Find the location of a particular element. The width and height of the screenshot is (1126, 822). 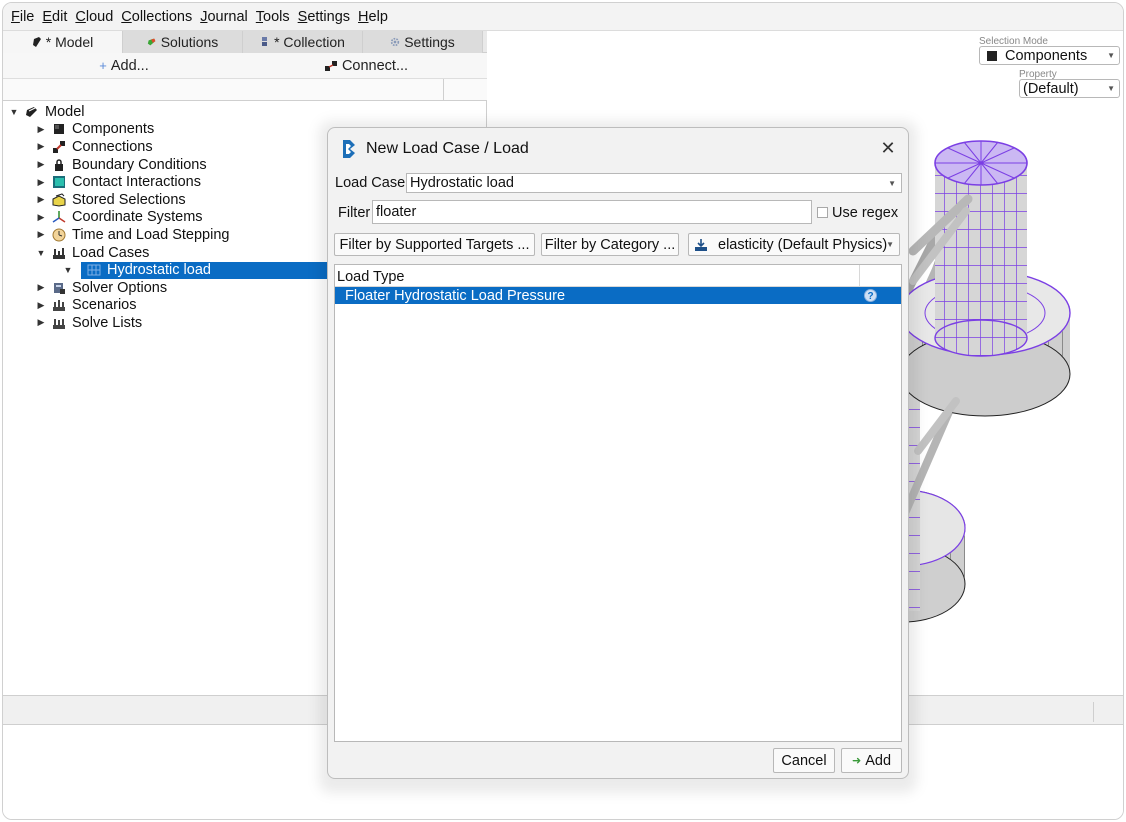

add-load-button: ➜ Add is located at coordinates (871, 760).